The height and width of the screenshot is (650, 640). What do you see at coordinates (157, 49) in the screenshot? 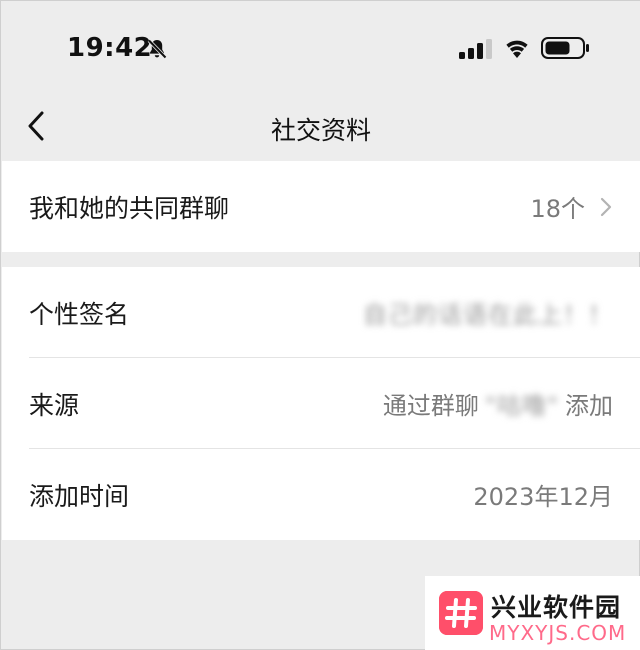
I see `bell-slash-icon` at bounding box center [157, 49].